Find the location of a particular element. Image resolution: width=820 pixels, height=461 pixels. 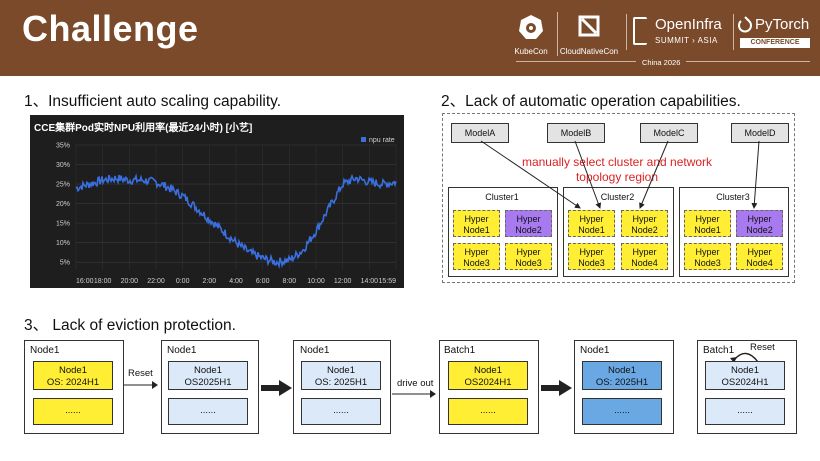

node-box-4-top: Node1 OS2024H1 is located at coordinates (488, 375).